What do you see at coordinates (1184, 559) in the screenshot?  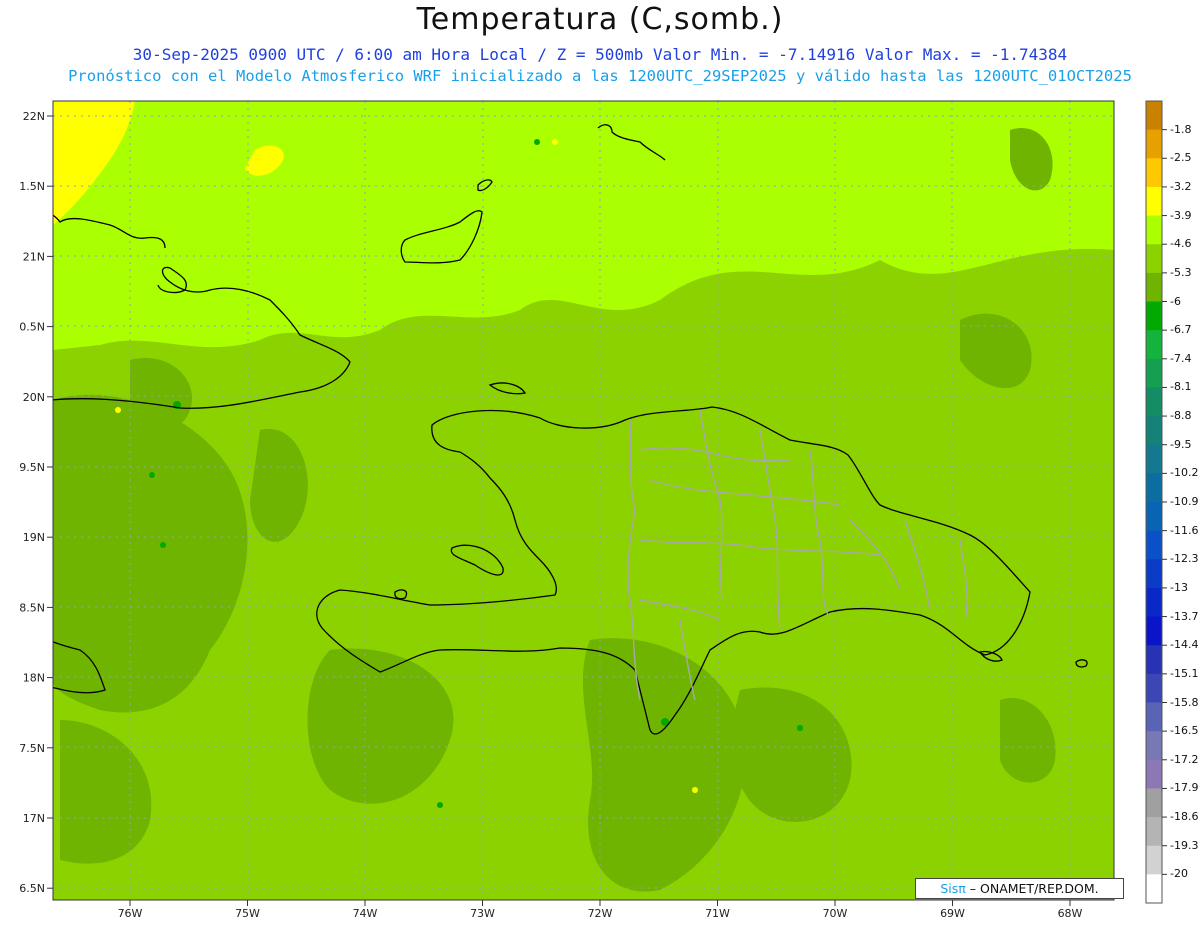 I see `colorbar-level-label: -12.3` at bounding box center [1184, 559].